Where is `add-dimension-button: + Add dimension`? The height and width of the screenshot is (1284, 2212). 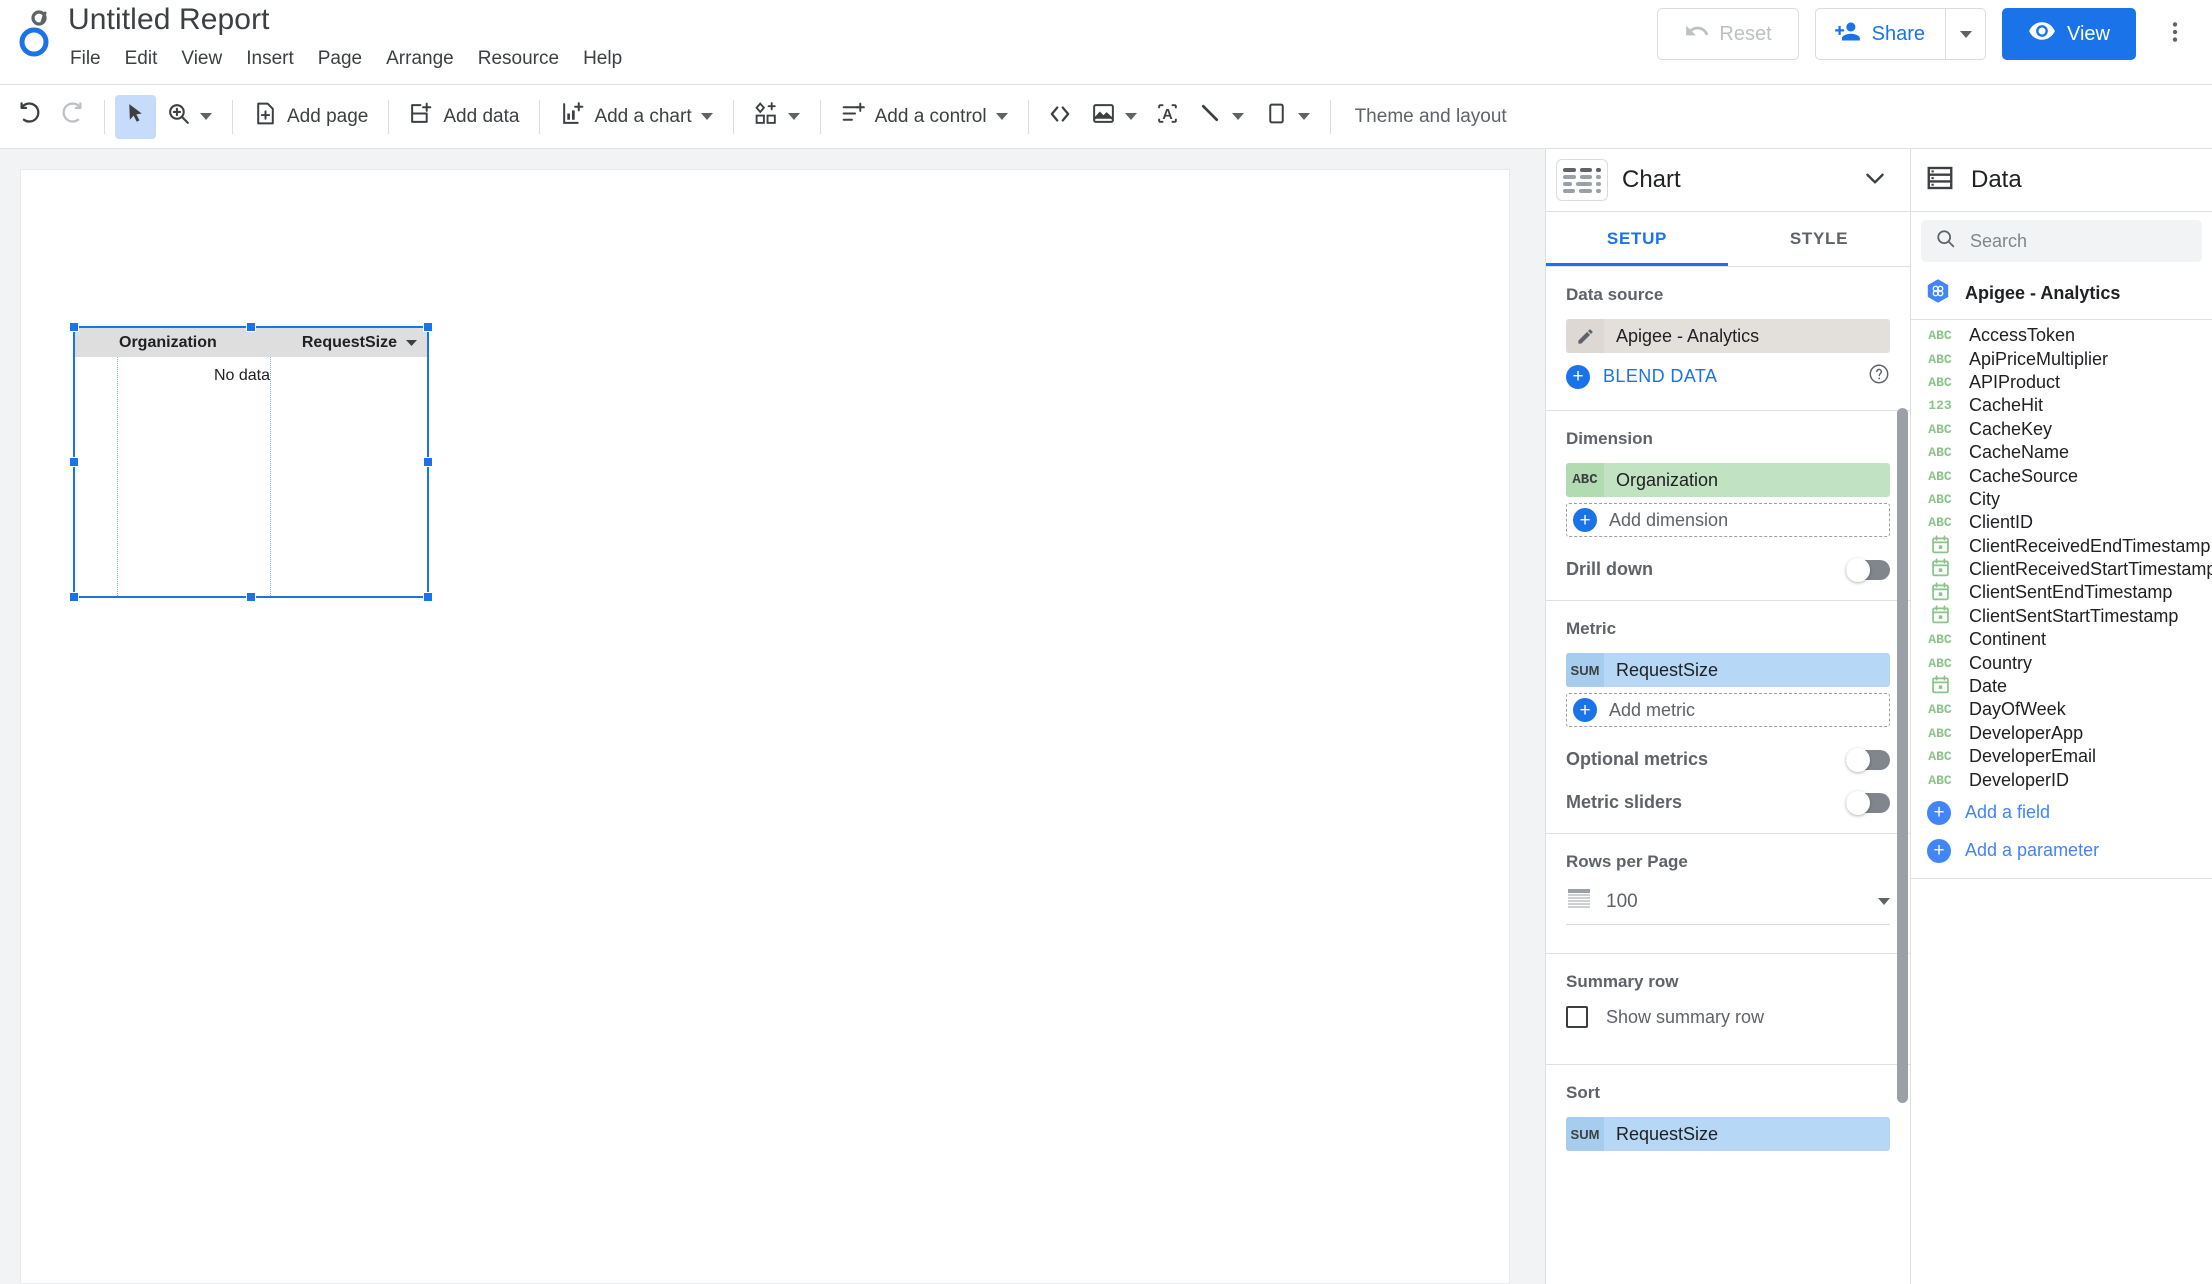 add-dimension-button: + Add dimension is located at coordinates (1728, 520).